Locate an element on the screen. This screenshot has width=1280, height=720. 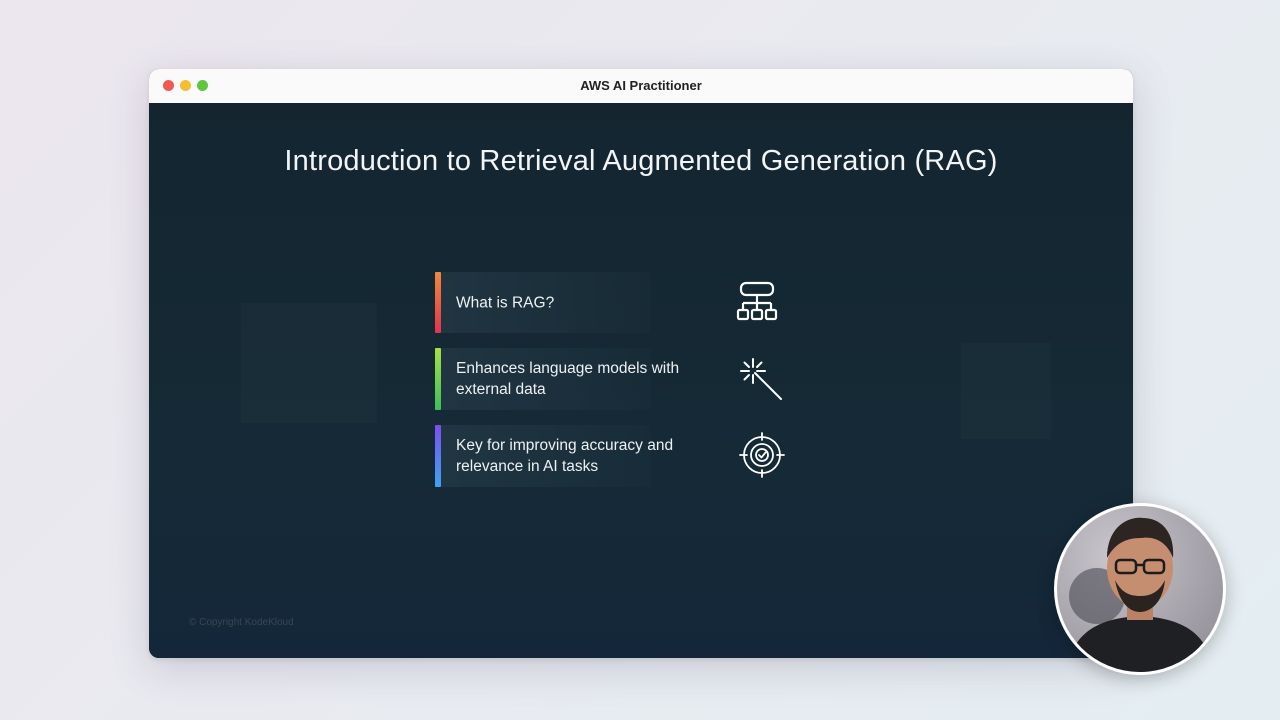
bullet-text: What is RAG? is located at coordinates (505, 302).